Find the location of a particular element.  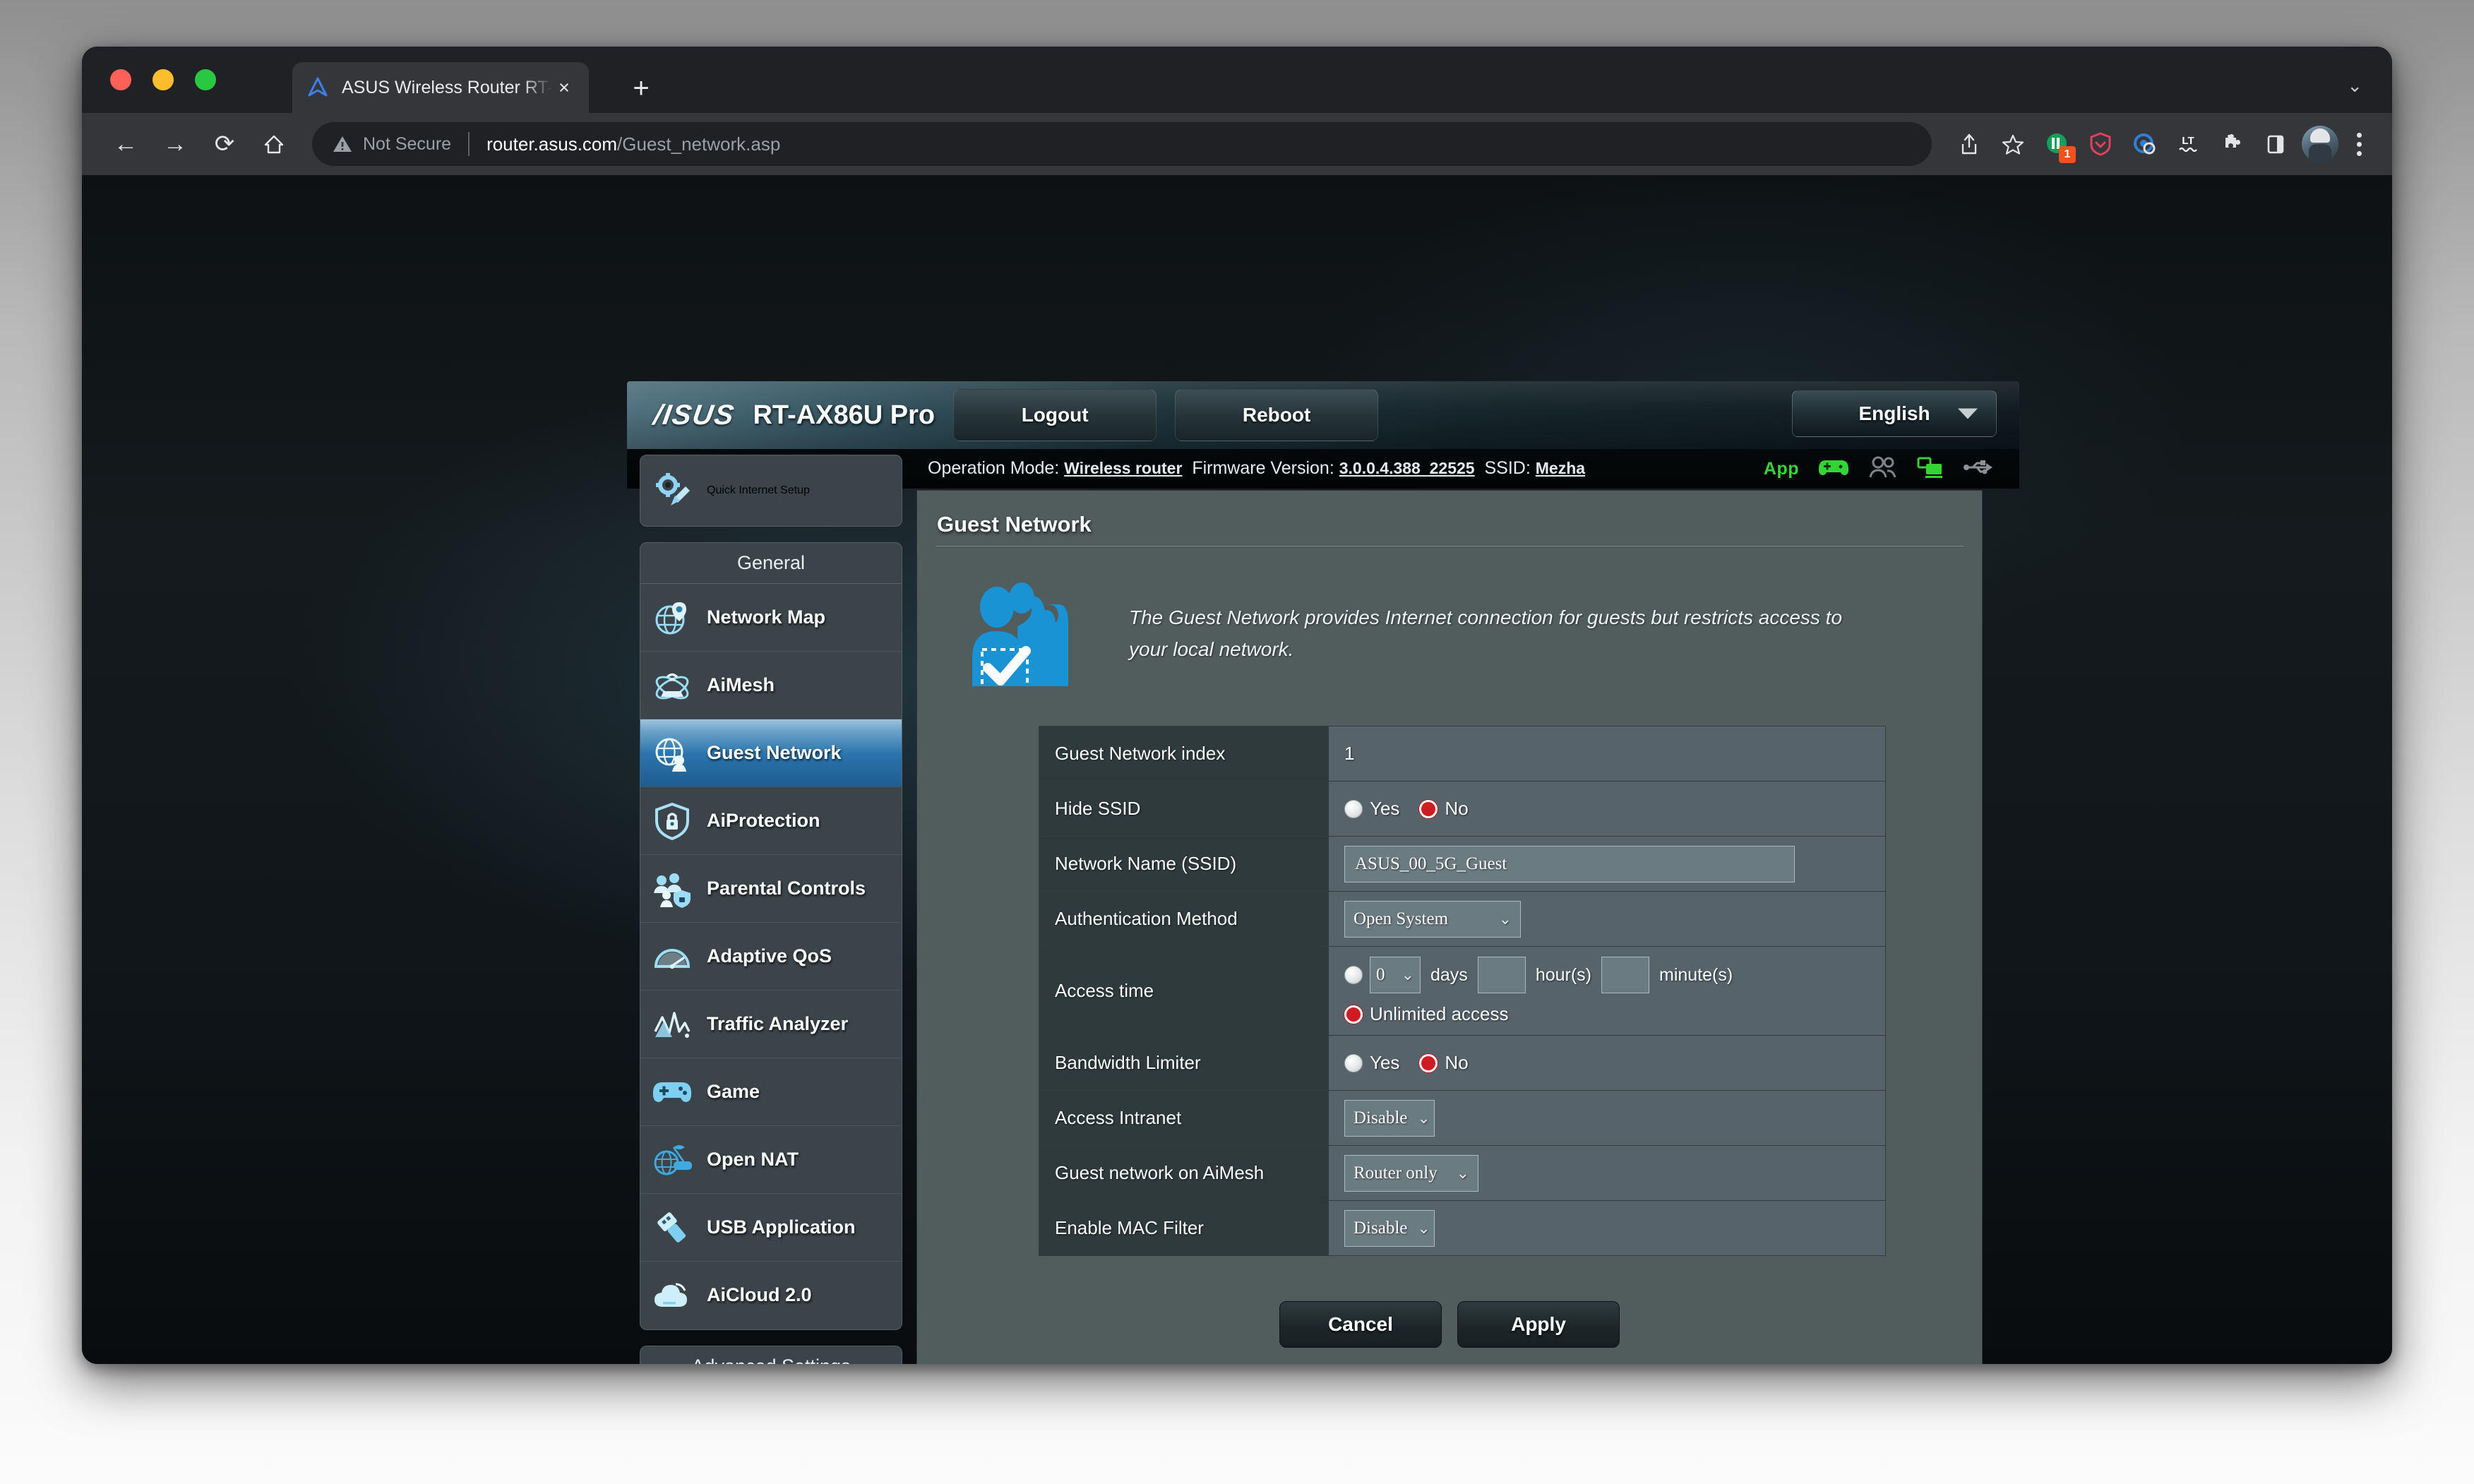

url-text: router.asus.com/Guest_network.asp is located at coordinates (633, 144).